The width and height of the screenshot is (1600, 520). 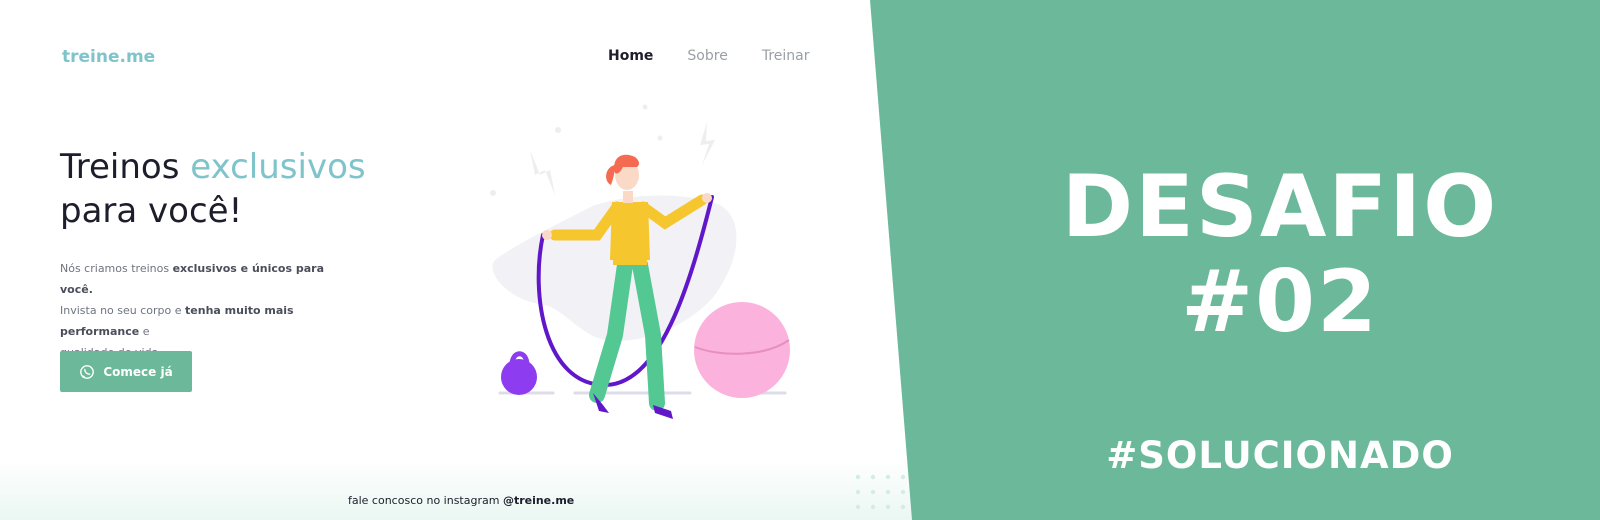 I want to click on banner-title: DESAFIO, so click(x=1280, y=207).